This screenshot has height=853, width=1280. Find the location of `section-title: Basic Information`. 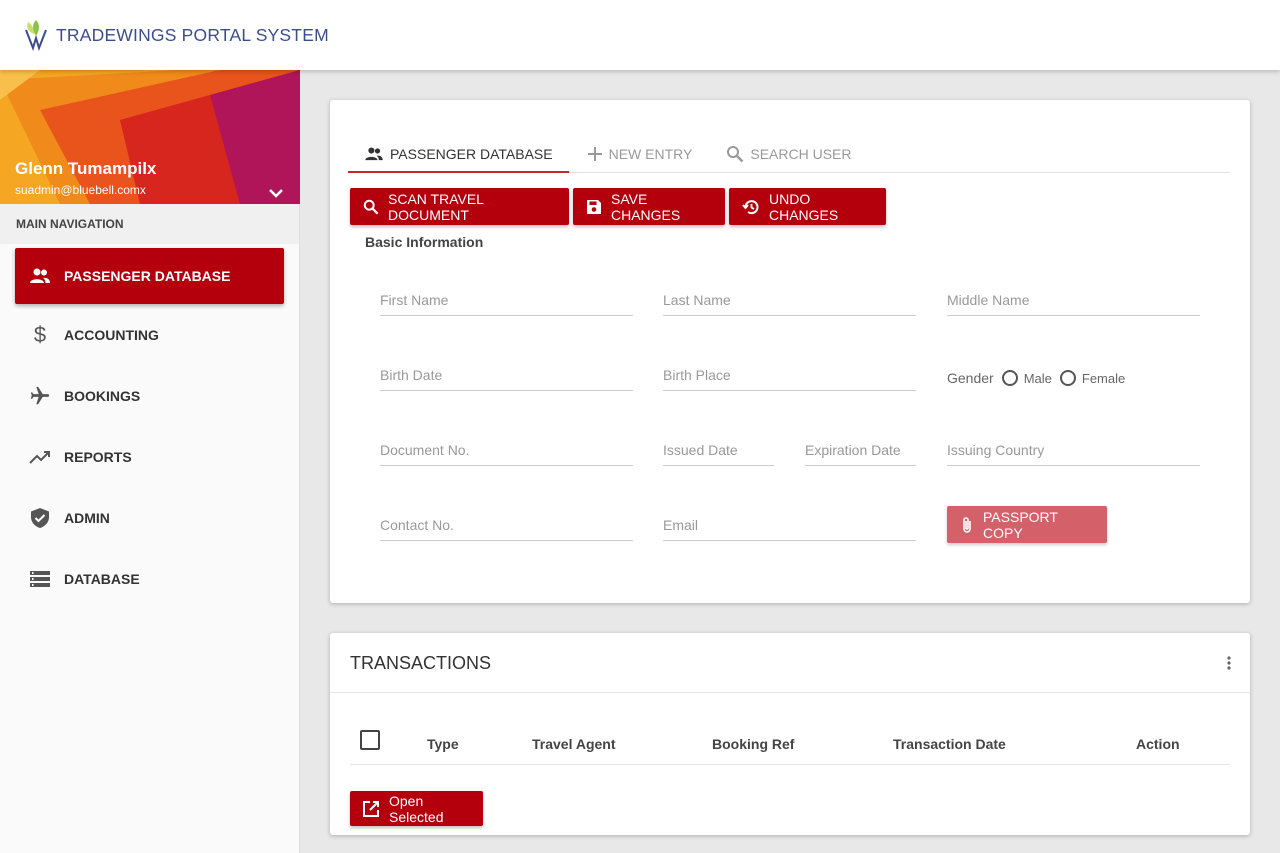

section-title: Basic Information is located at coordinates (424, 242).